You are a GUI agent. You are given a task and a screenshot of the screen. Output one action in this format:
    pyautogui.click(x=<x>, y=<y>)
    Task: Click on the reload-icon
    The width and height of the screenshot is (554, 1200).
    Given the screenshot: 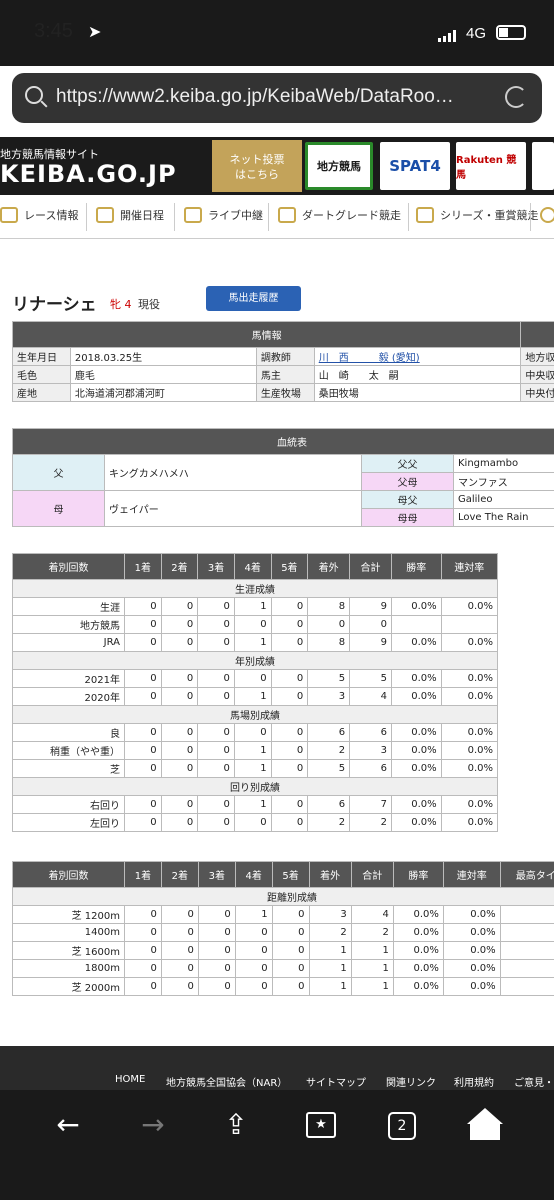 What is the action you would take?
    pyautogui.click(x=516, y=97)
    